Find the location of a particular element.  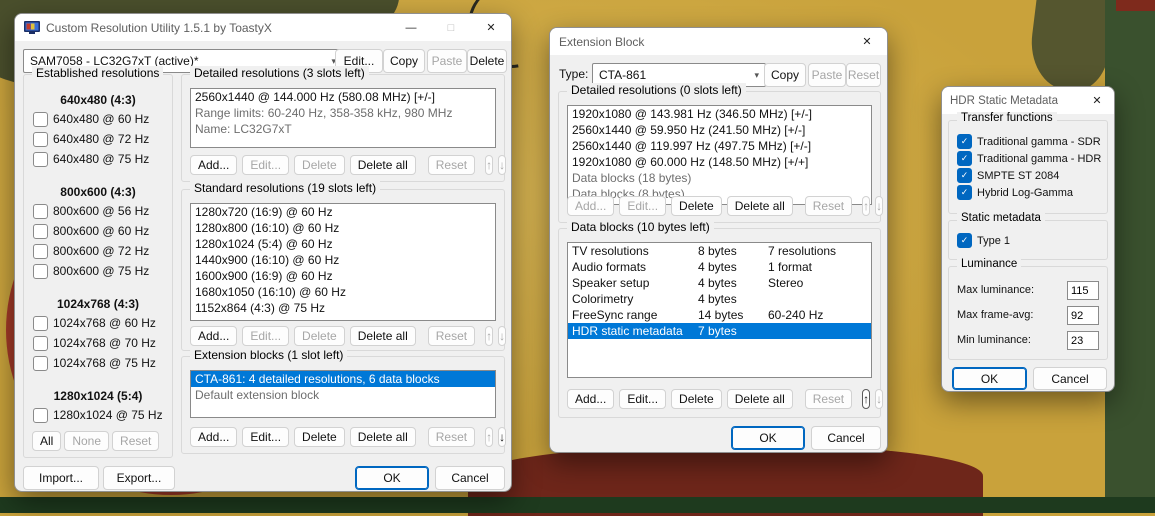

titlebar: Extension Block ✕ is located at coordinates (718, 41).